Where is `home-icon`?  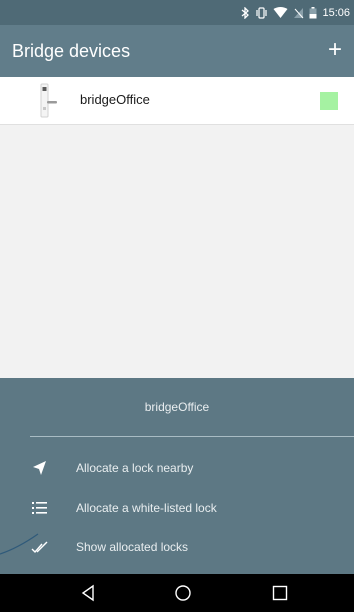
home-icon is located at coordinates (183, 593).